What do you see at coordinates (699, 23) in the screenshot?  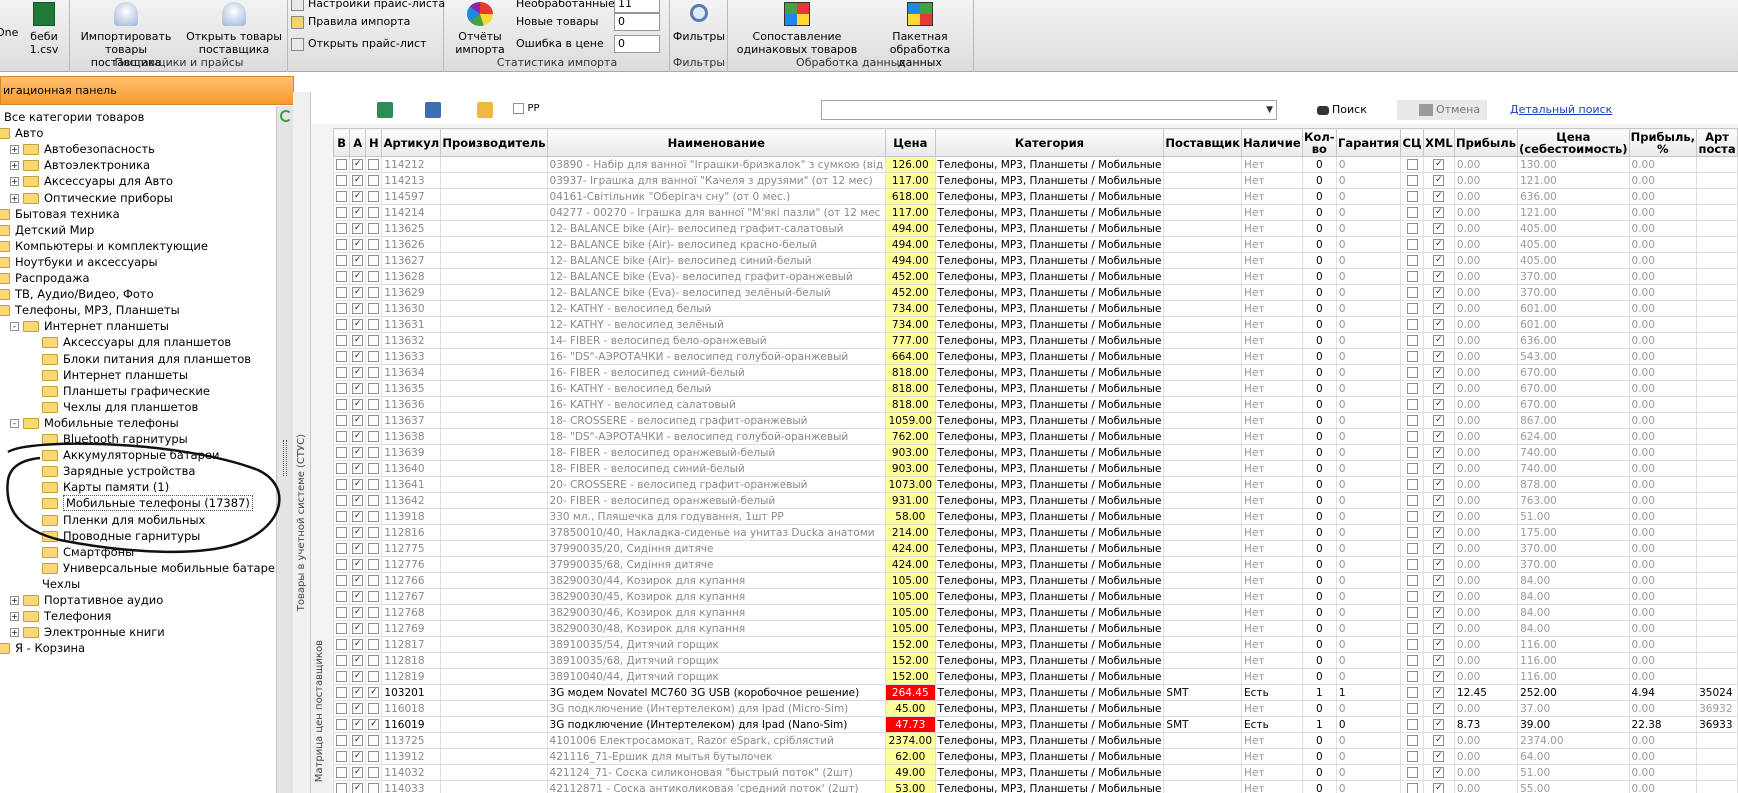 I see `filters-button: Фильтры` at bounding box center [699, 23].